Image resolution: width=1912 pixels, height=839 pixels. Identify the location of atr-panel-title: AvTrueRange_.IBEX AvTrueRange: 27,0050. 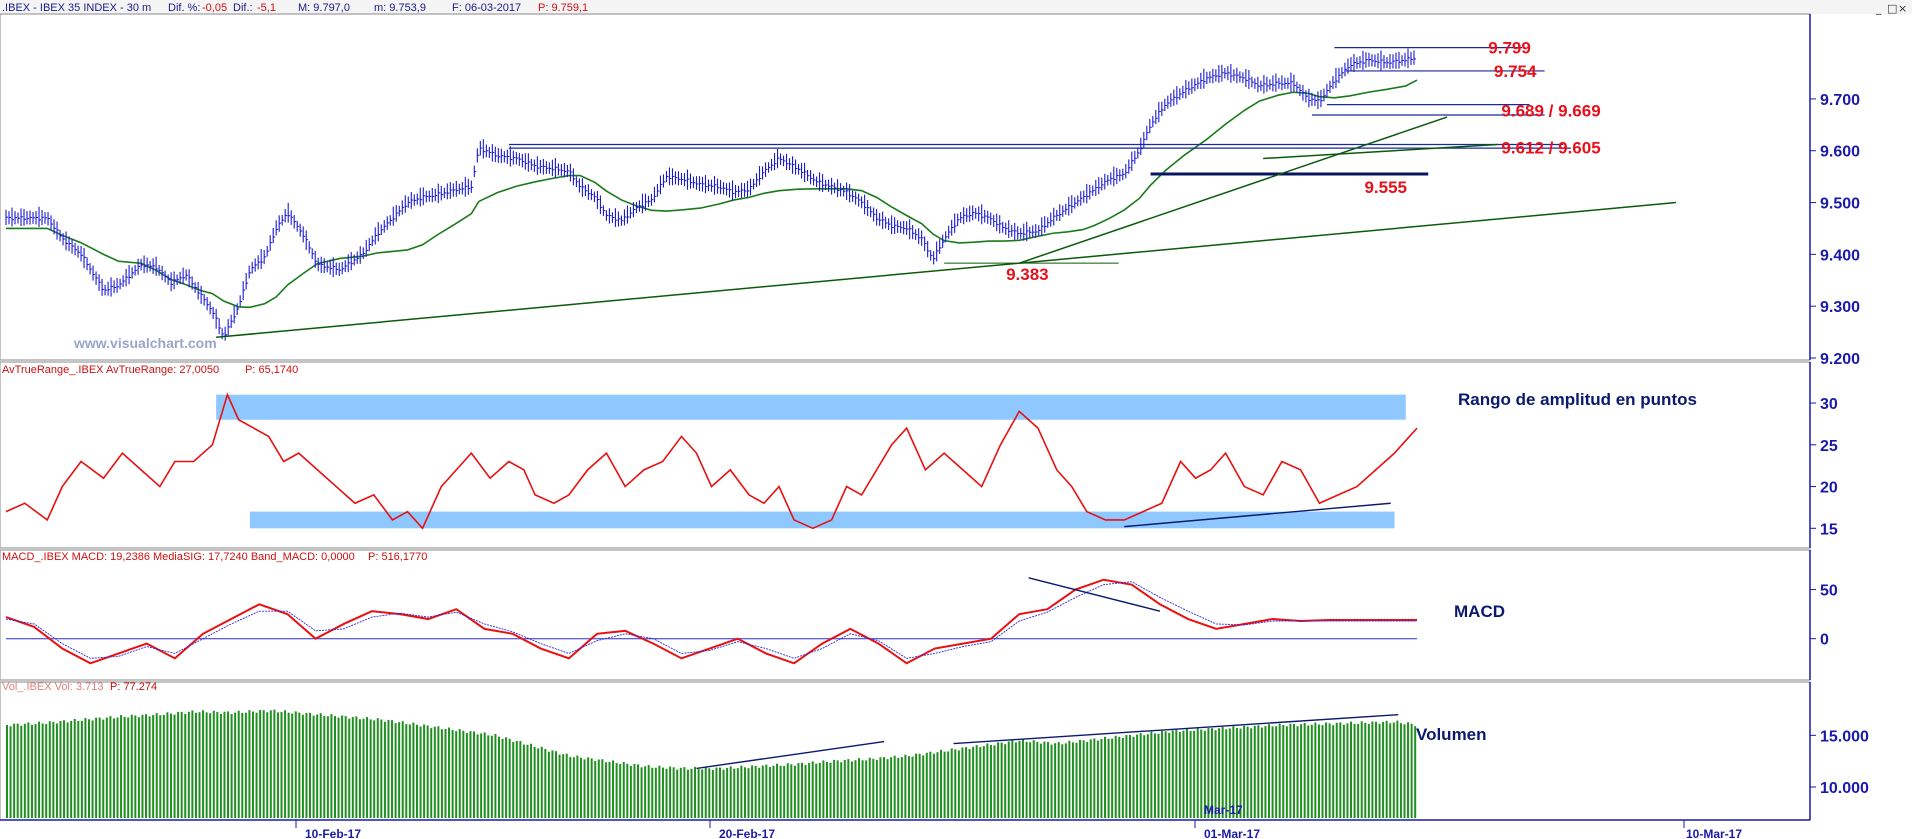
(110, 370).